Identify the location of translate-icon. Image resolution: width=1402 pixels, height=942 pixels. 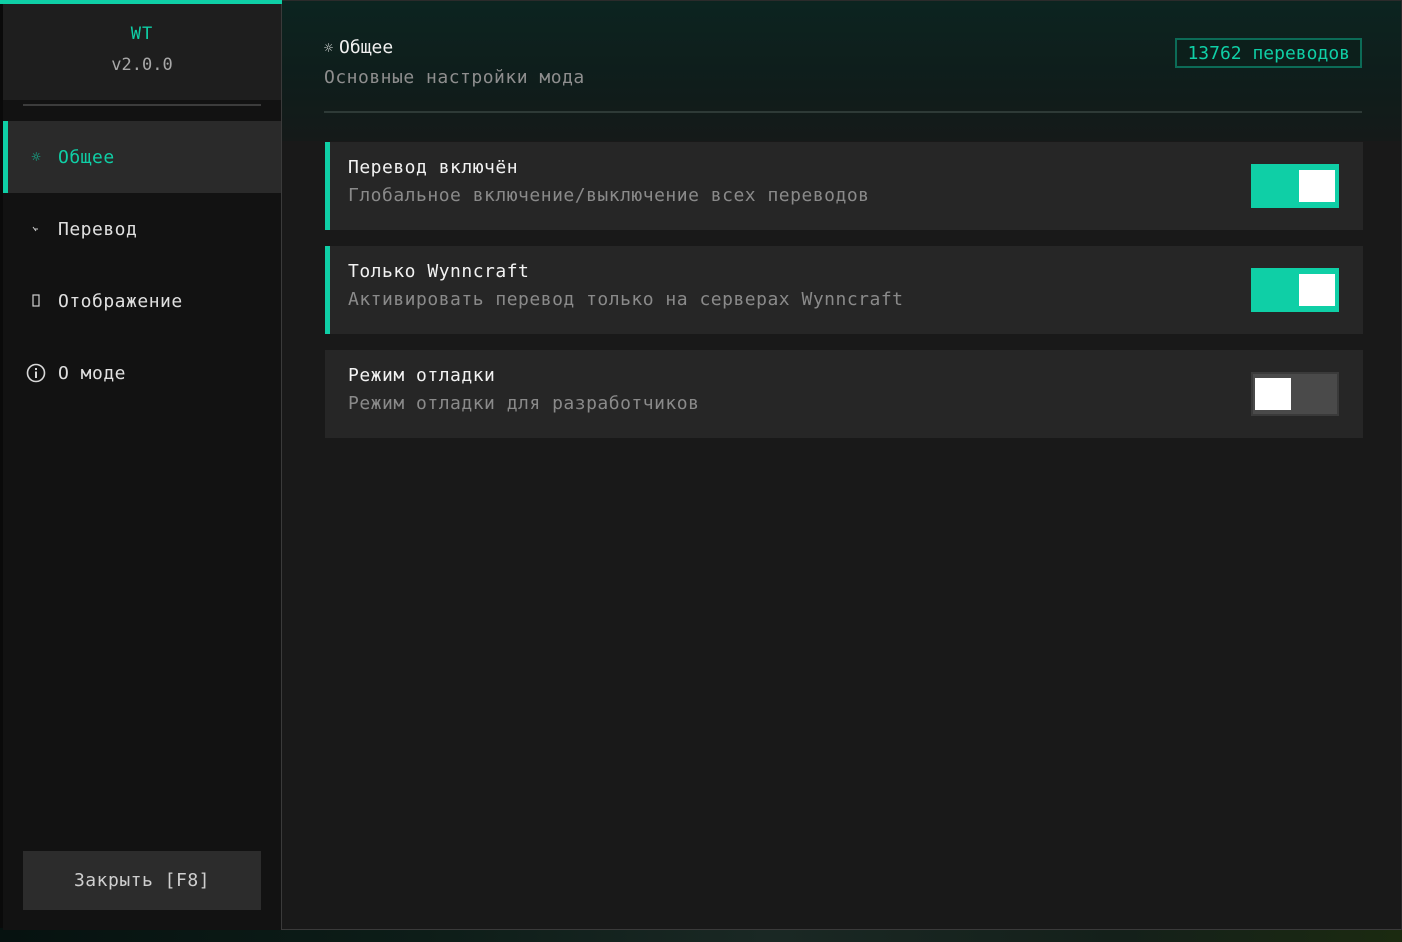
(36, 229).